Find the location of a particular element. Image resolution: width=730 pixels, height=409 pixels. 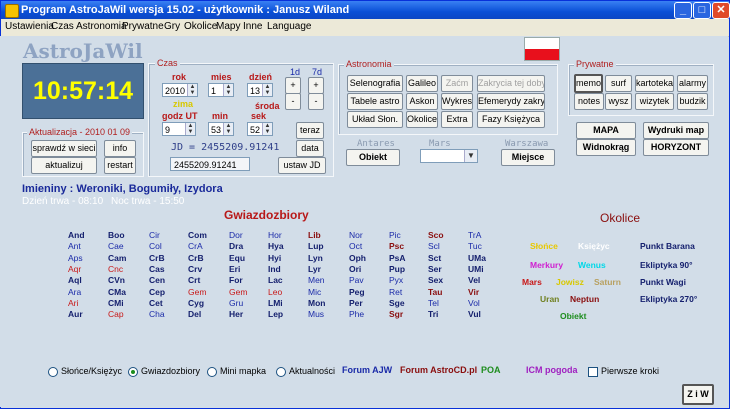

godz-stepper: 9 ▲ ▼ is located at coordinates (179, 129).